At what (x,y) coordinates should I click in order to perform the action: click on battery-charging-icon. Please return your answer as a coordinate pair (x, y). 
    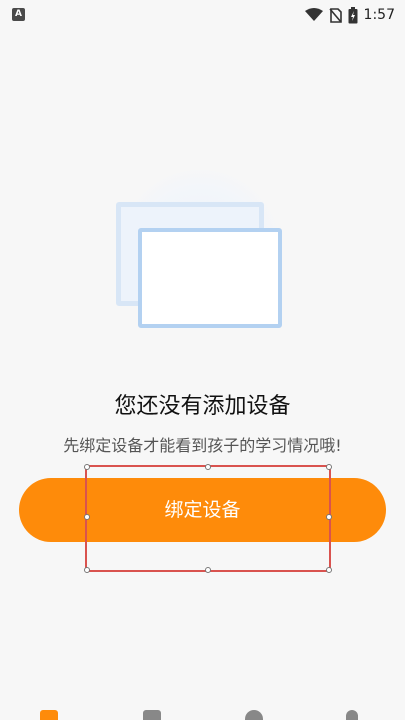
    Looking at the image, I should click on (353, 14).